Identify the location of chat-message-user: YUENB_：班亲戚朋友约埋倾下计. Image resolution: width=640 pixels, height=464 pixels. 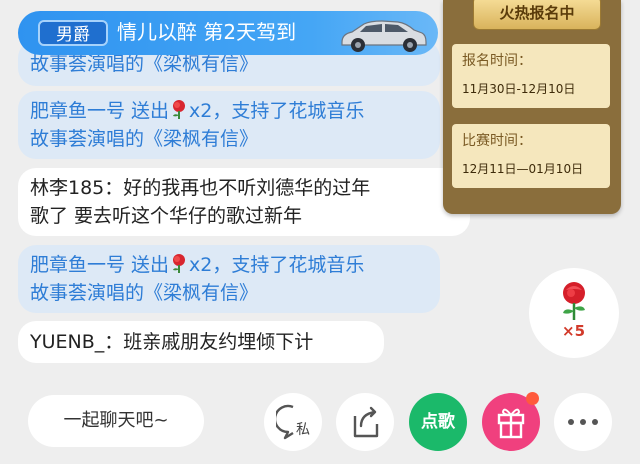
(201, 342).